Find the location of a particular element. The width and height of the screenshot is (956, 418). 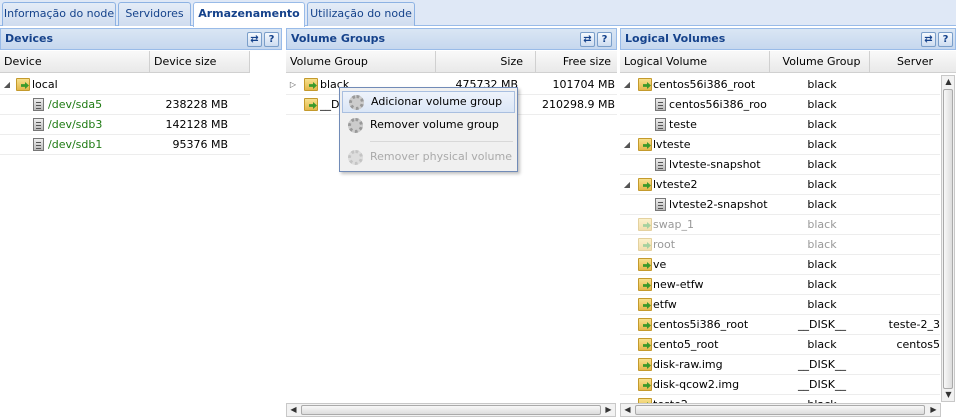

lv-row: ve black is located at coordinates (780, 265).